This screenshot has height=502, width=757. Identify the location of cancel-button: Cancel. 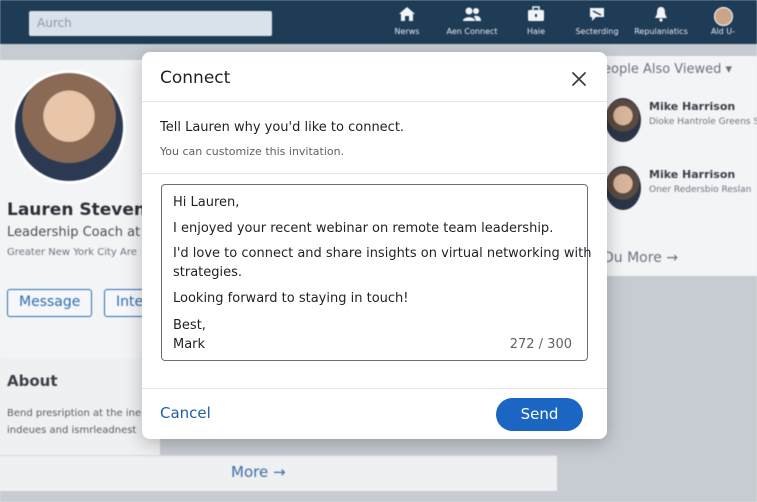
(185, 413).